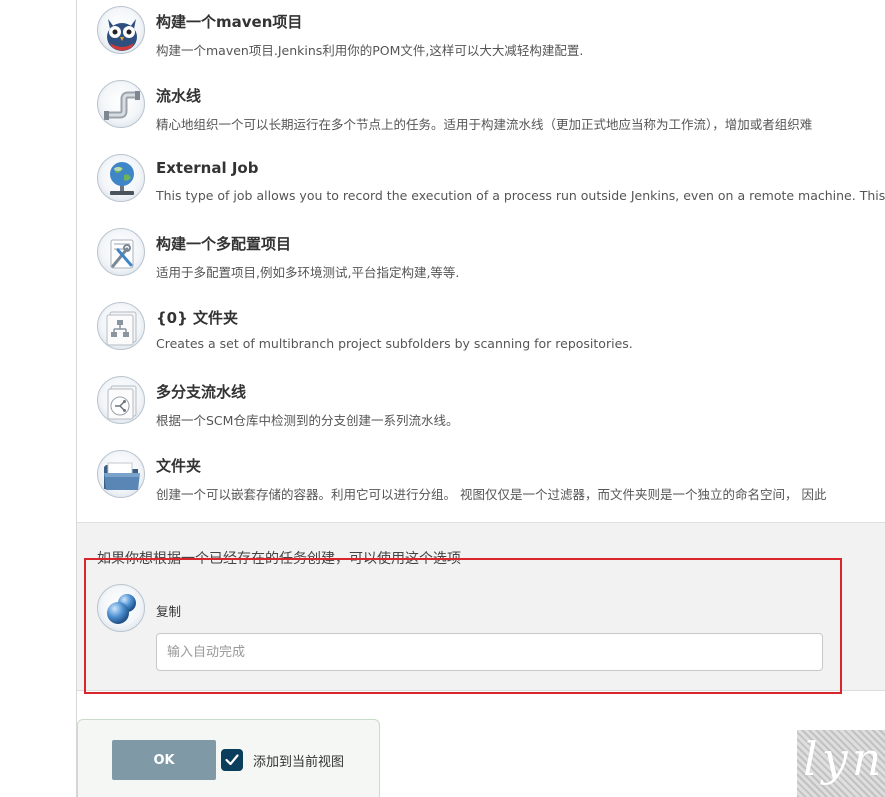 The width and height of the screenshot is (885, 797). I want to click on job-type-multi-config-project: 构建一个多配置项目 适用于多配置项目,例如多环境测试,平台指定构建,等等., so click(491, 256).